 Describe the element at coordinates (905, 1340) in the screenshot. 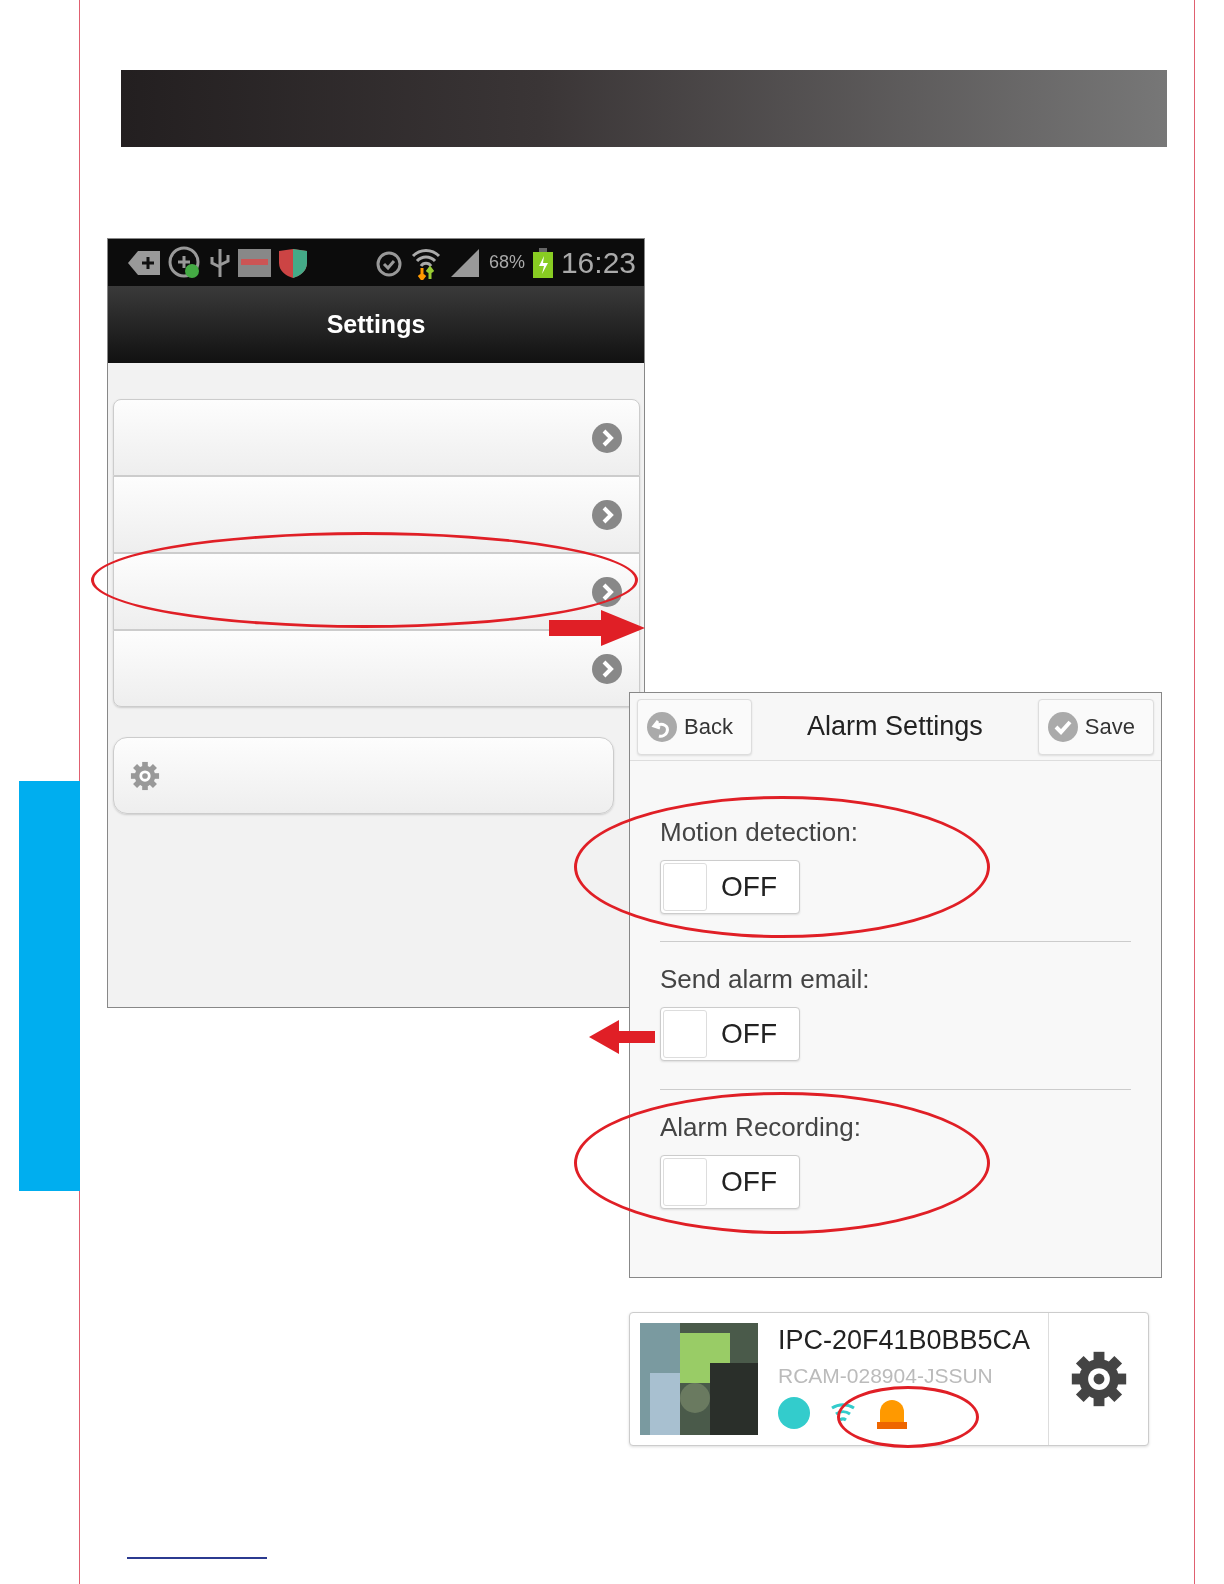

I see `device-name: IPC-20F41B0BB5CA` at that location.